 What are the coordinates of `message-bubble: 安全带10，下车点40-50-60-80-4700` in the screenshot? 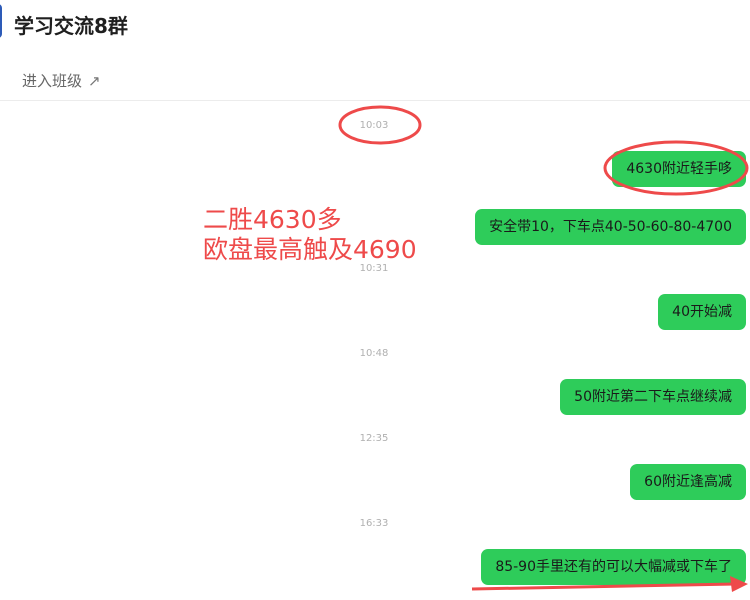 It's located at (610, 227).